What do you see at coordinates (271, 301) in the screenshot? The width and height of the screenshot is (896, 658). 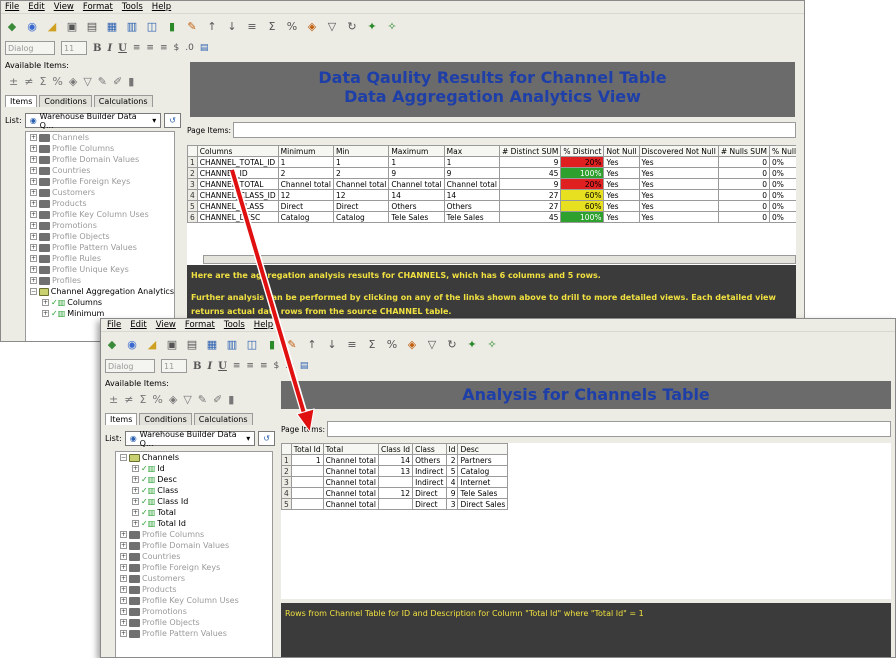 I see `drill-arrow` at bounding box center [271, 301].